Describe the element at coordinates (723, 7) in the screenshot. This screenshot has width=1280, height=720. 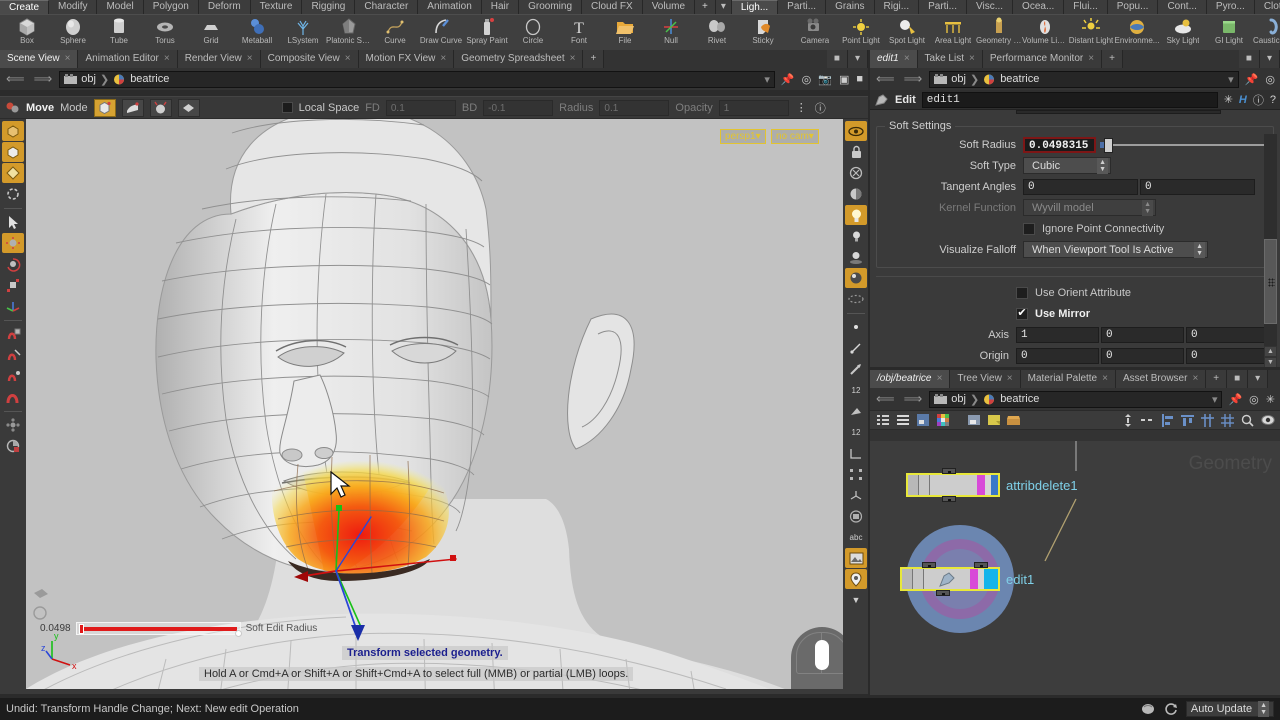
I see `shelf-tabs-overflow-icon: ▾` at that location.